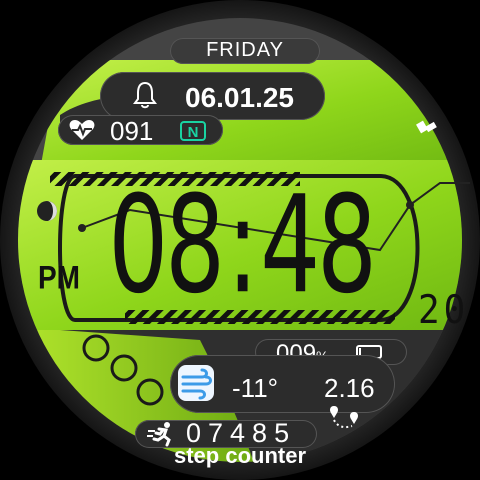 The width and height of the screenshot is (480, 480). I want to click on wind-icon, so click(196, 383).